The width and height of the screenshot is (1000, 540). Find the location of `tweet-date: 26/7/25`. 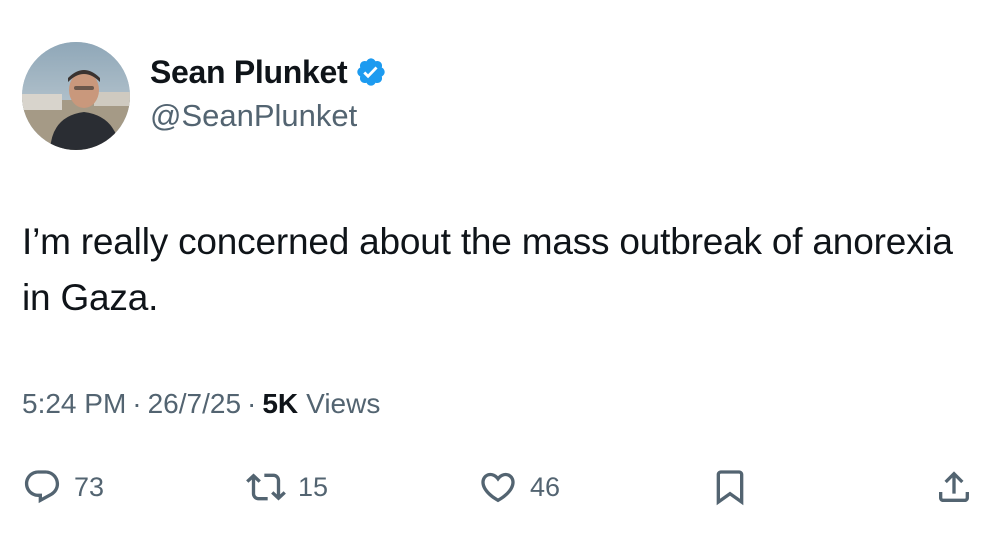

tweet-date: 26/7/25 is located at coordinates (194, 404).